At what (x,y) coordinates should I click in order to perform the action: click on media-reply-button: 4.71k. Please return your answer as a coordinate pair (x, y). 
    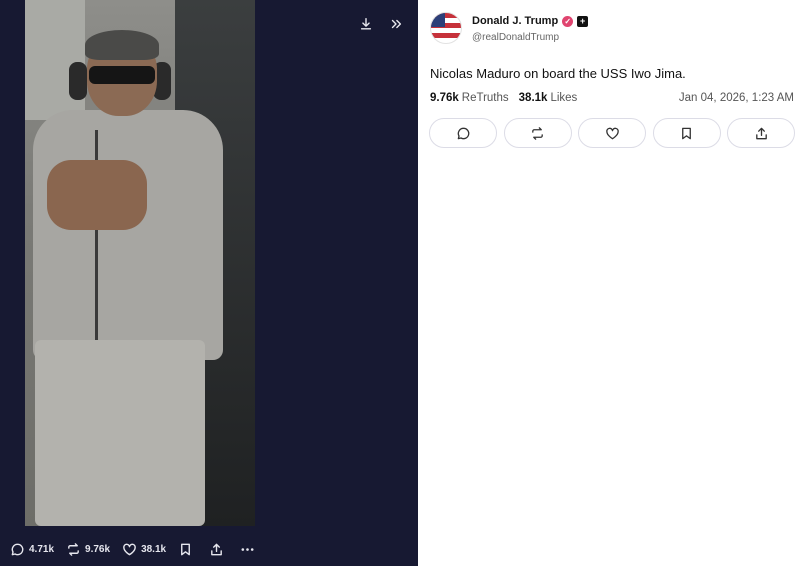
    Looking at the image, I should click on (32, 549).